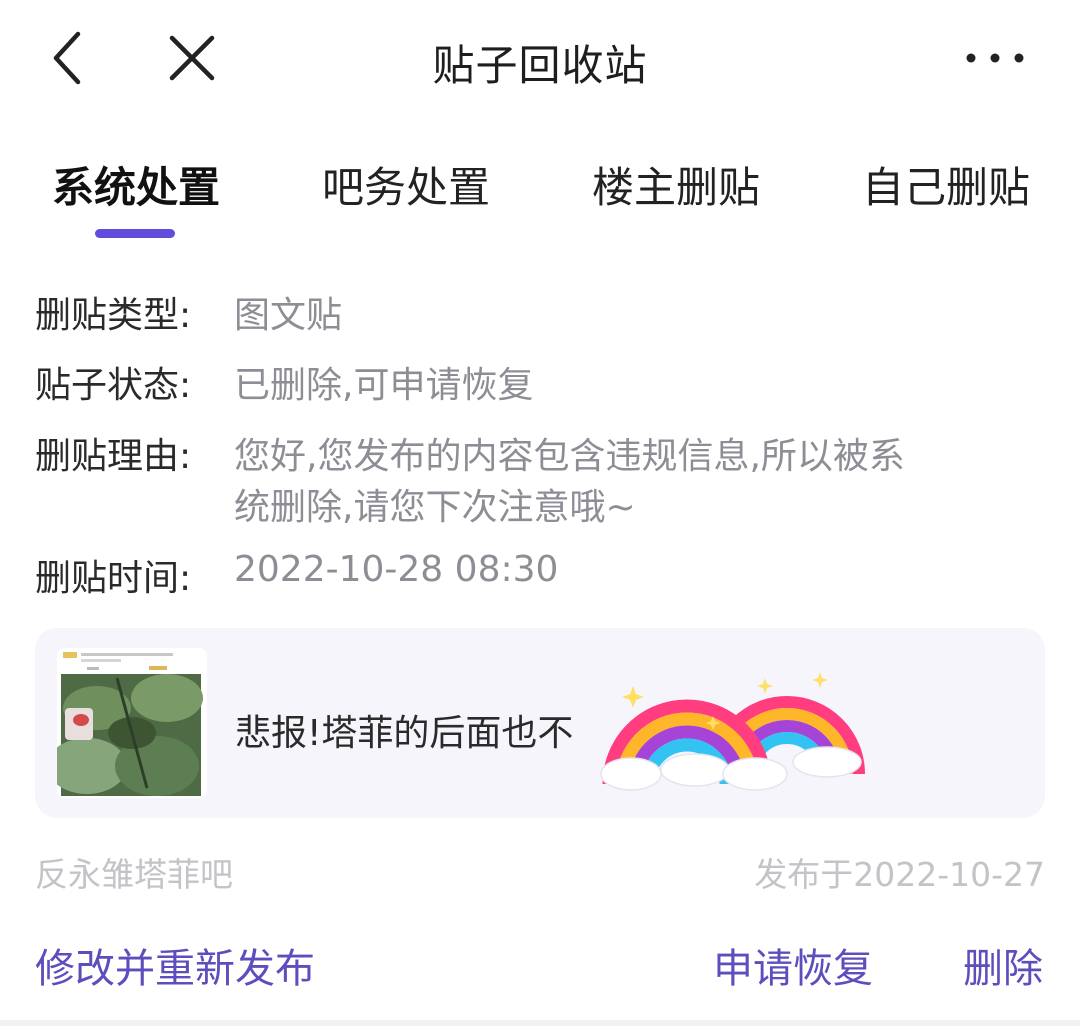  I want to click on request-restore-button: 申请恢复, so click(793, 965).